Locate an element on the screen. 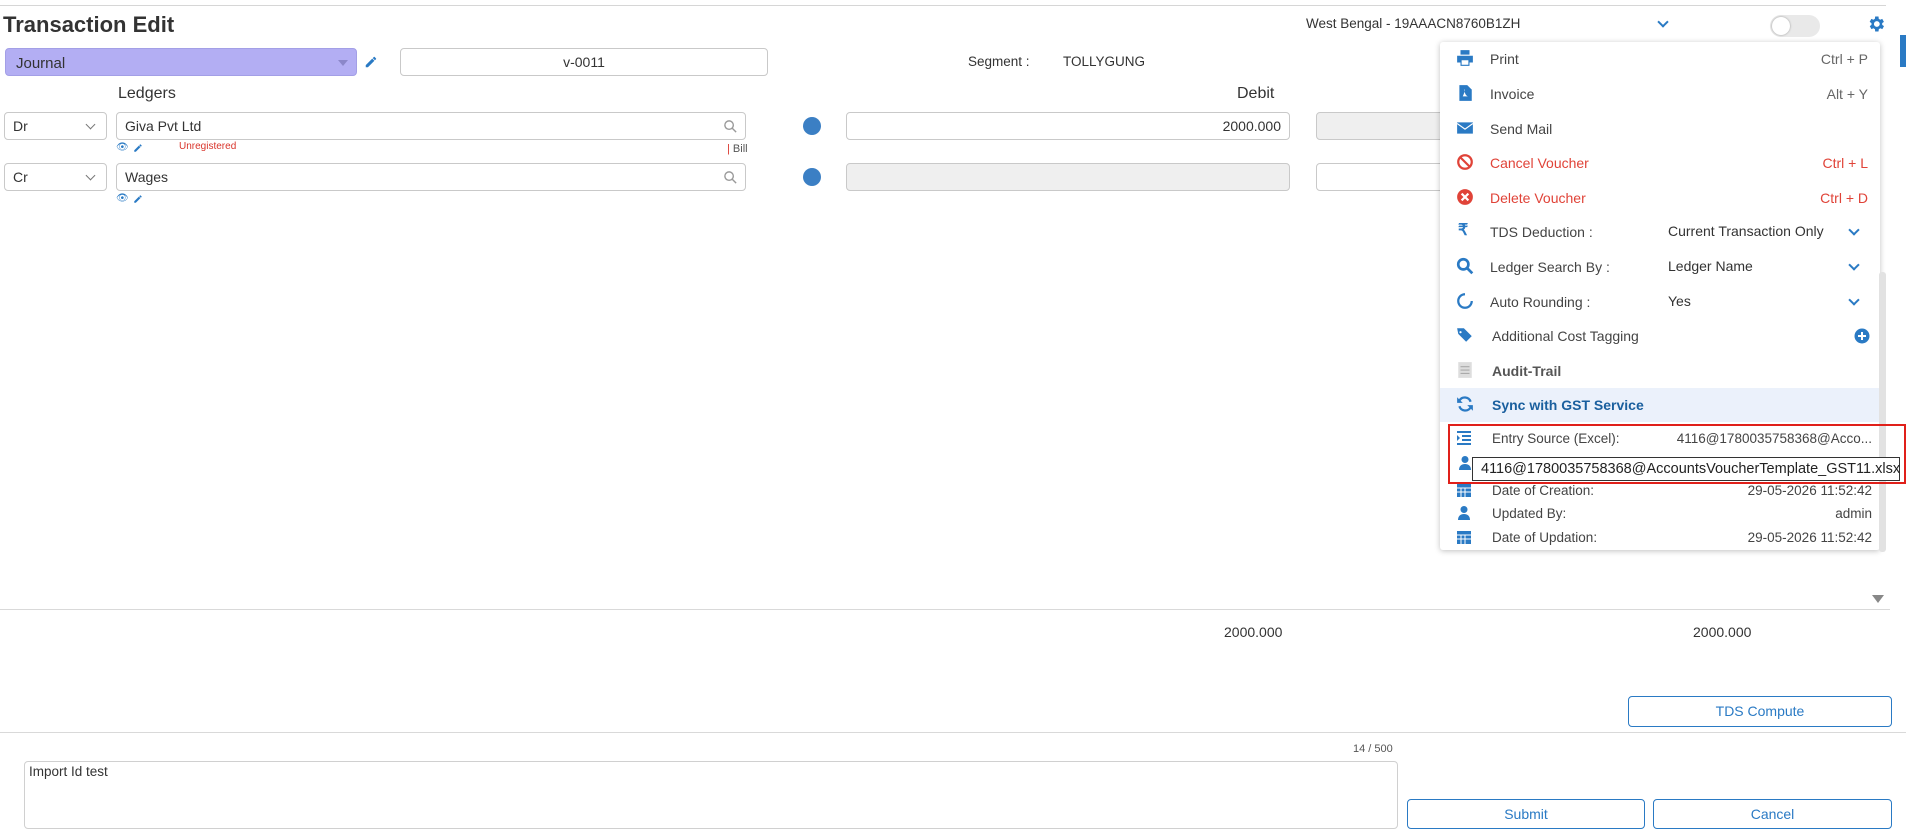 Image resolution: width=1906 pixels, height=837 pixels. sync-icon is located at coordinates (1465, 404).